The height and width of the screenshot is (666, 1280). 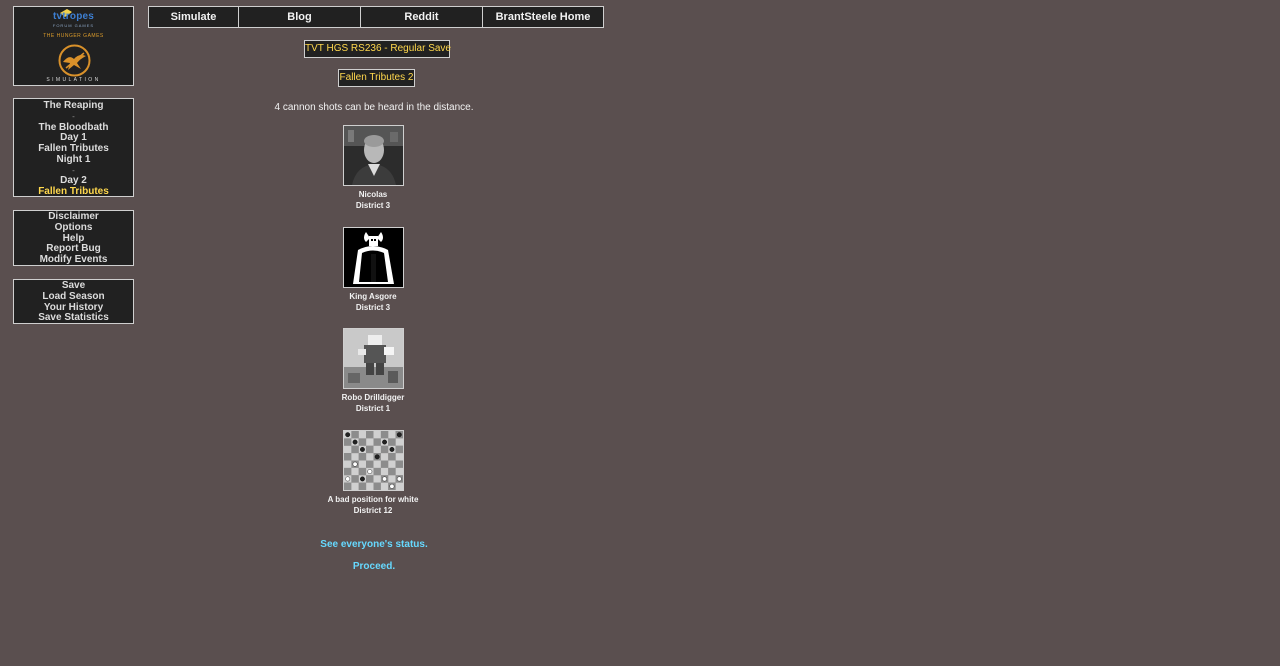 What do you see at coordinates (373, 408) in the screenshot?
I see `tribute-district: District 1` at bounding box center [373, 408].